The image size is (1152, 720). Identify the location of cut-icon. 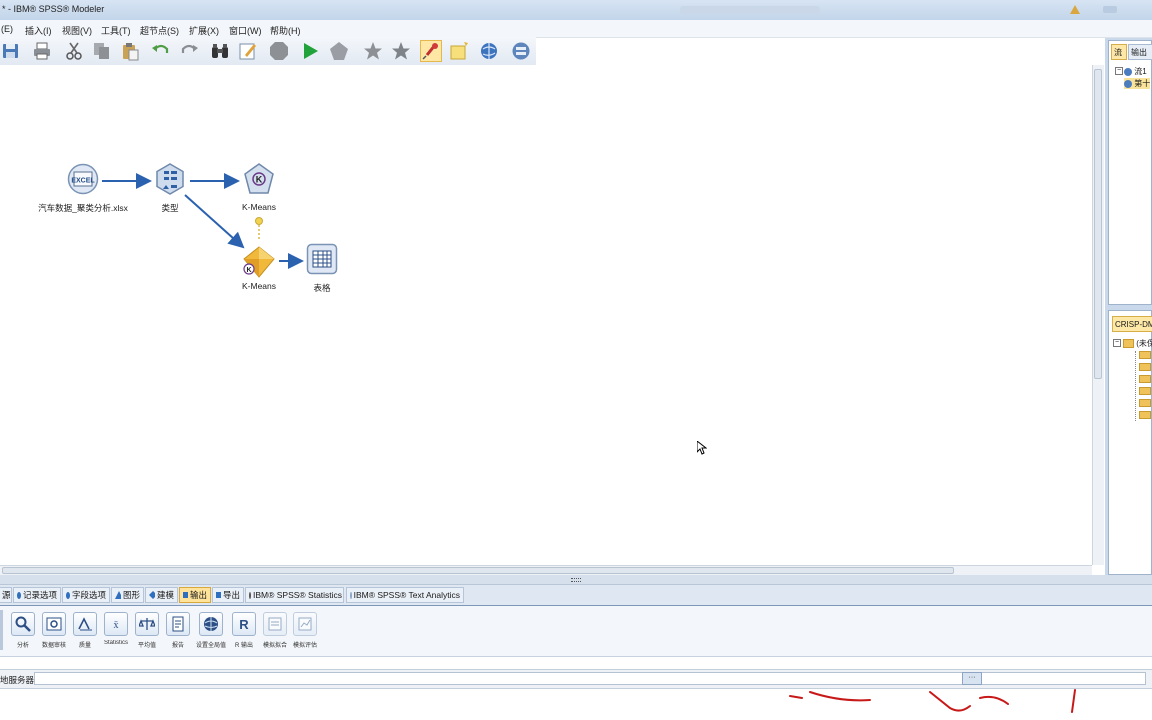
(74, 51).